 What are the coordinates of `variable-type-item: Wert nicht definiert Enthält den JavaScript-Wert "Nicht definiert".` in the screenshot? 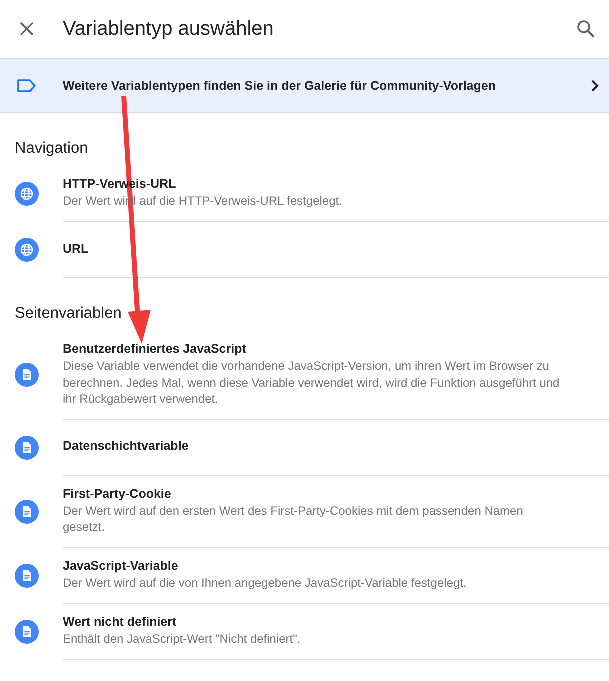 It's located at (336, 632).